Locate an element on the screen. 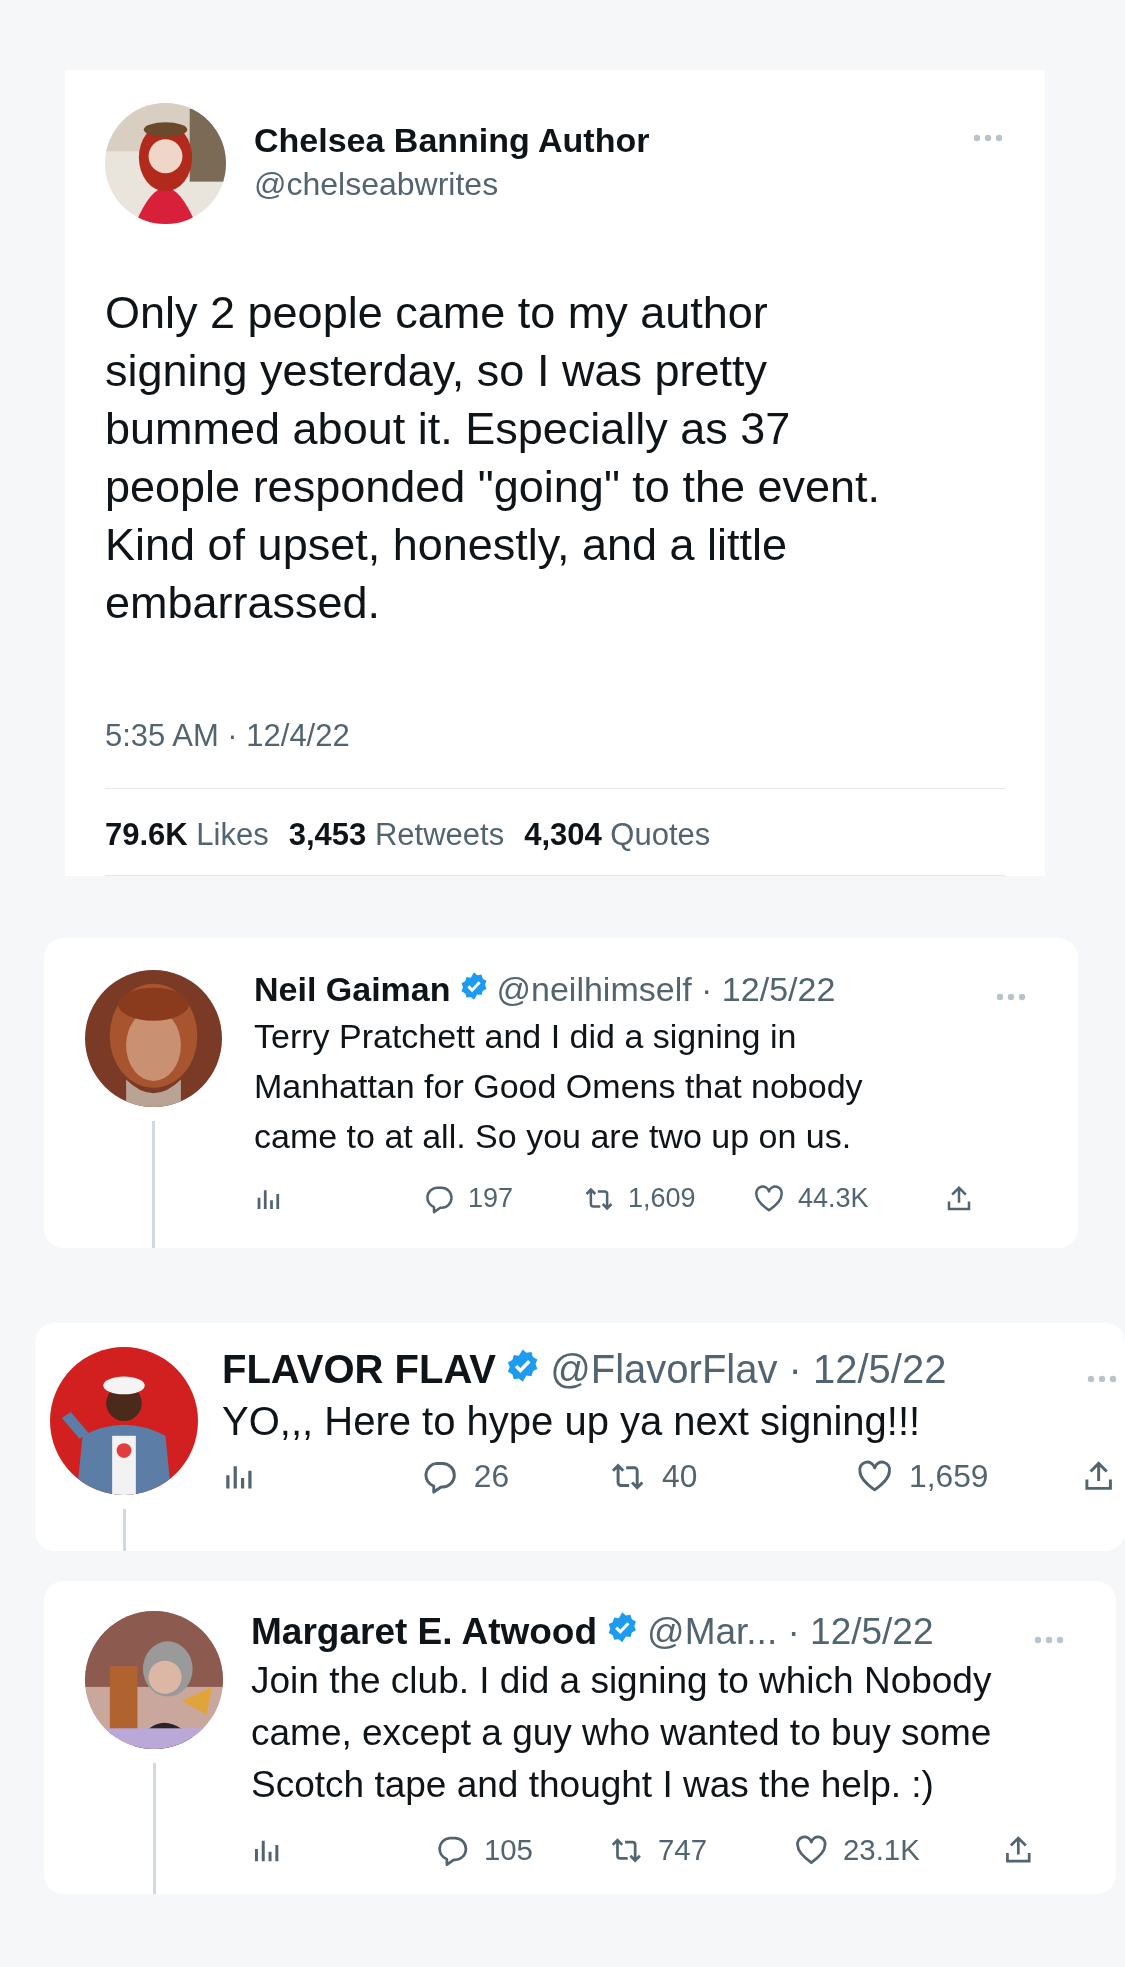 This screenshot has width=1125, height=1967. thread-line is located at coordinates (124, 1530).